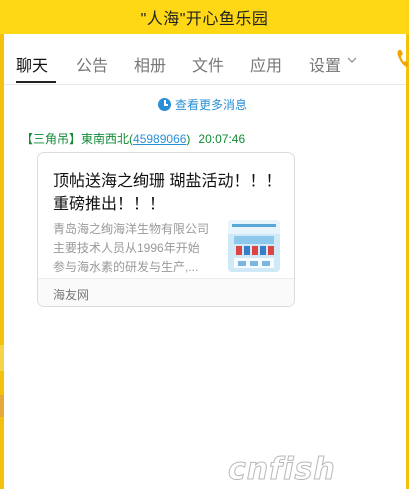 The image size is (409, 489). Describe the element at coordinates (208, 64) in the screenshot. I see `tab-files: 文件` at that location.